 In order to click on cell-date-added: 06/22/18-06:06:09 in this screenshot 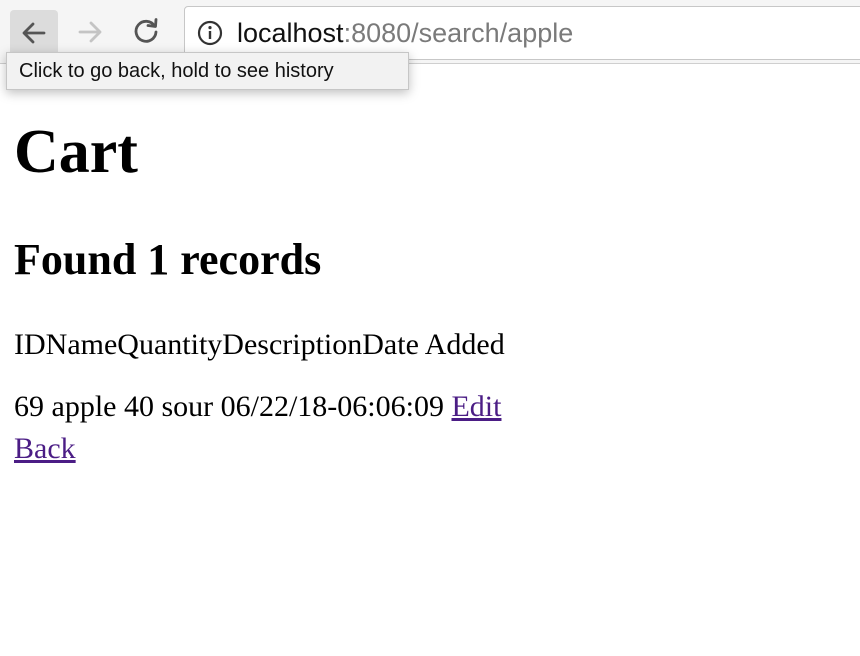, I will do `click(332, 406)`.